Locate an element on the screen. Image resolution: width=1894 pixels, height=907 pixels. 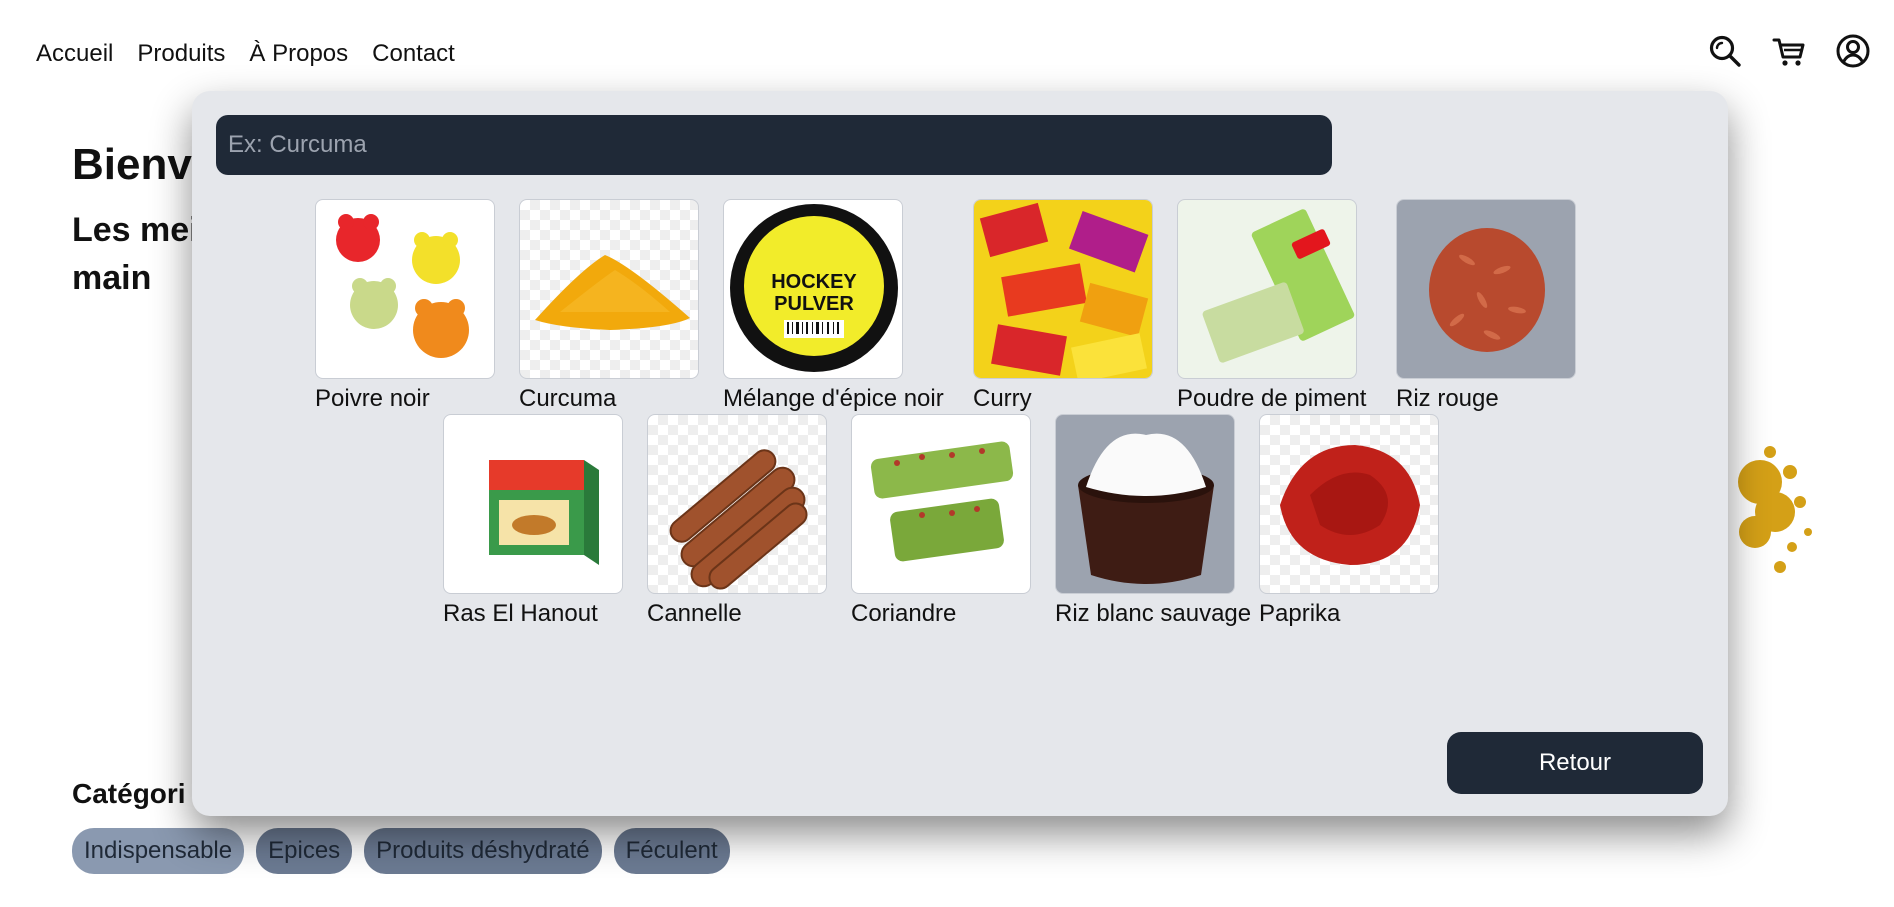
product-card: Paprika is located at coordinates (1379, 521).